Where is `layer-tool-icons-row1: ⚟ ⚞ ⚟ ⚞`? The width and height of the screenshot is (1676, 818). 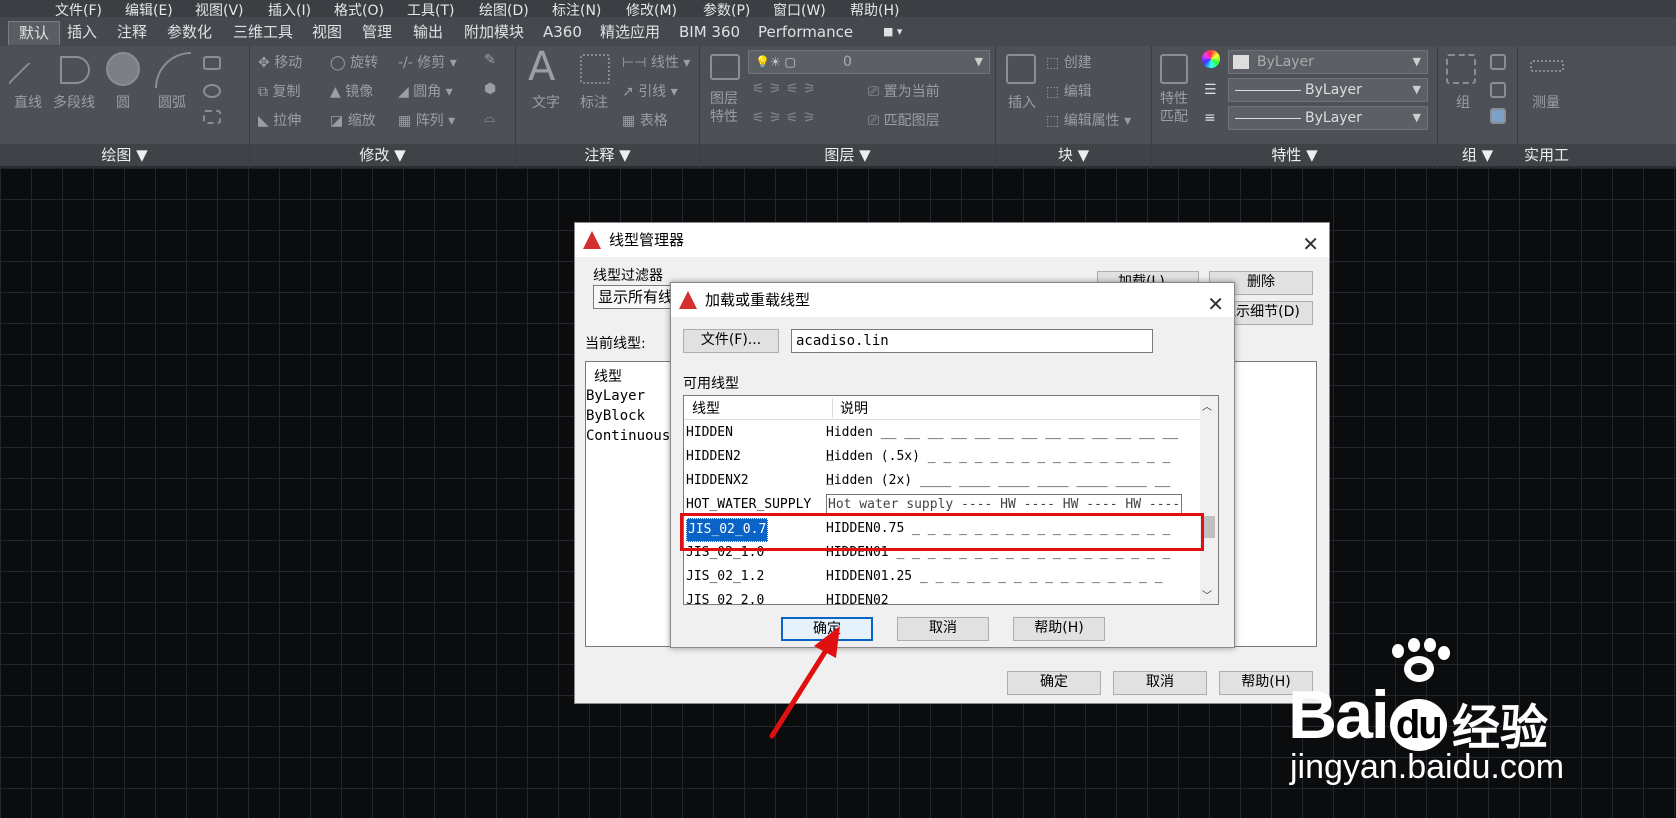 layer-tool-icons-row1: ⚟ ⚞ ⚟ ⚞ is located at coordinates (784, 89).